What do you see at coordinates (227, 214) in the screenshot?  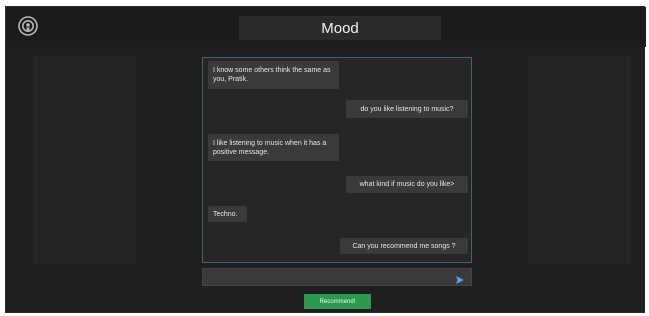 I see `chat-message-bot: Techno.` at bounding box center [227, 214].